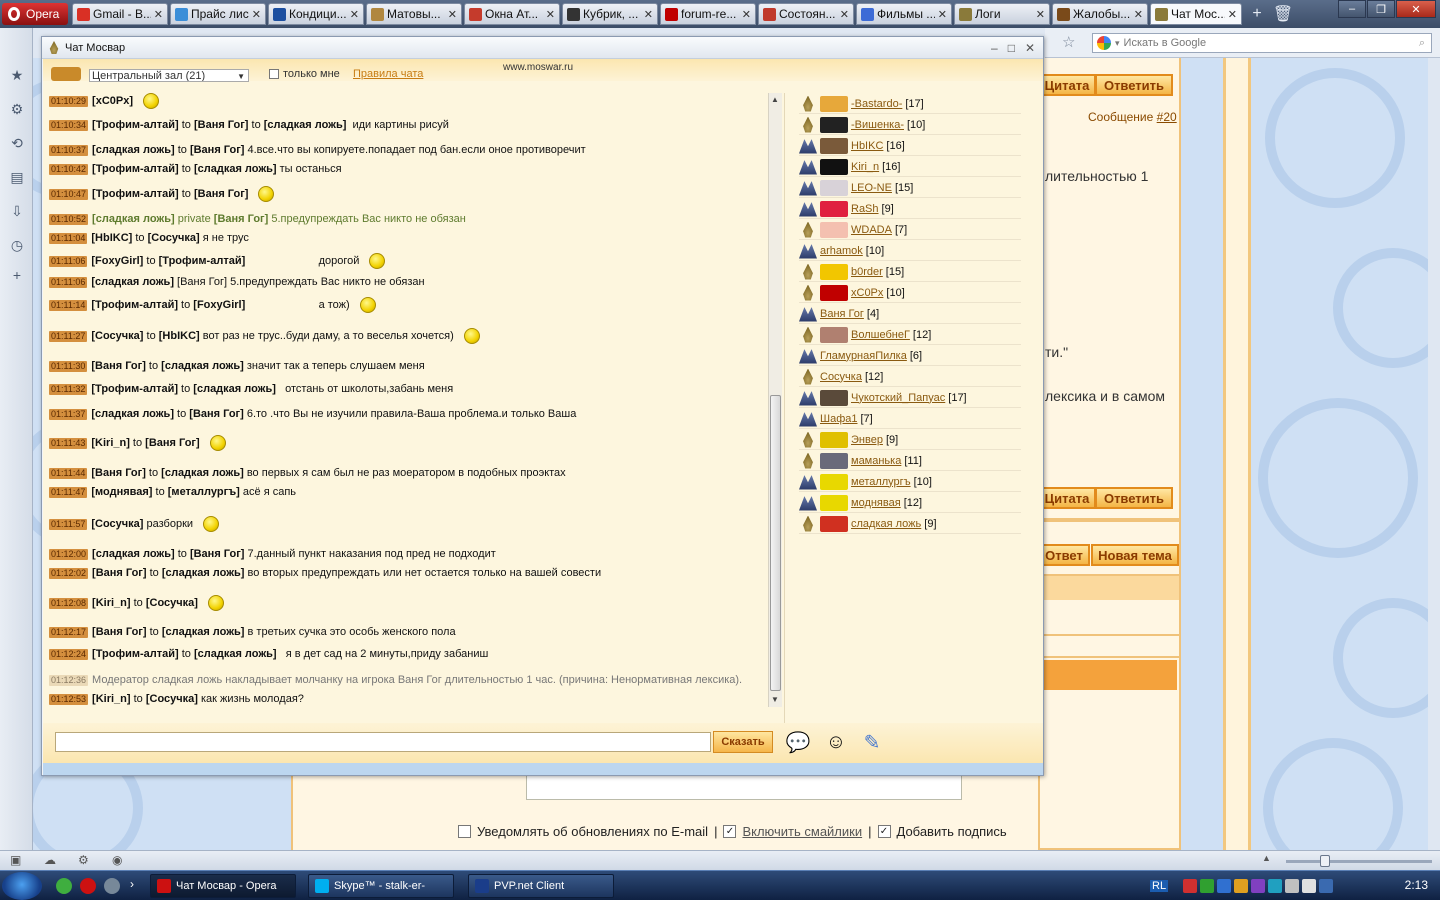 Image resolution: width=1440 pixels, height=900 pixels. Describe the element at coordinates (132, 884) in the screenshot. I see `more-quicklaunch-icon: ›` at that location.